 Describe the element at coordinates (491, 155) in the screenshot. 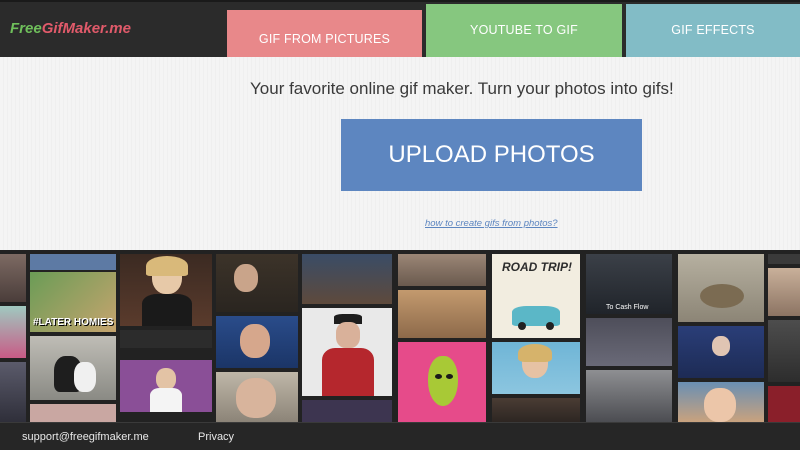

I see `upload-photos-button: UPLOAD PHOTOS` at that location.